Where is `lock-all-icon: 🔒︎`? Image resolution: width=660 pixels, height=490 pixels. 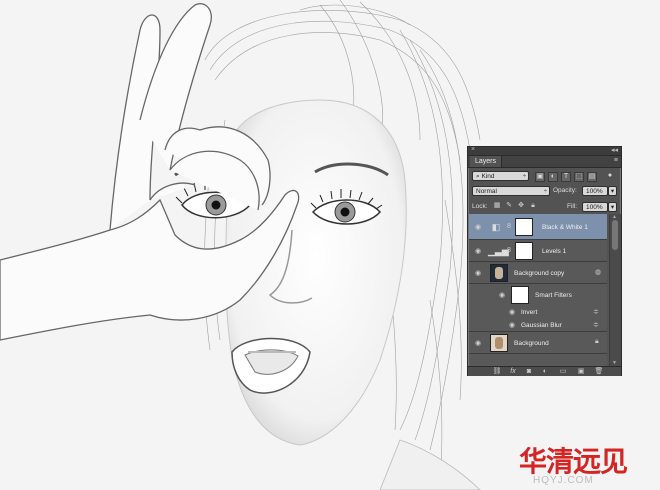 lock-all-icon: 🔒︎ is located at coordinates (533, 206).